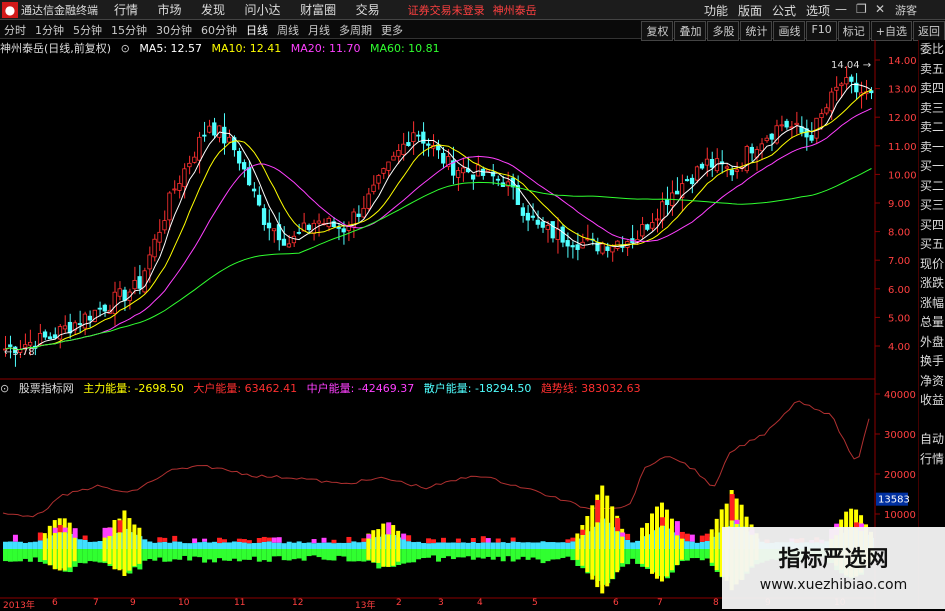 The height and width of the screenshot is (611, 945). I want to click on date-tick-5: 11, so click(240, 603).